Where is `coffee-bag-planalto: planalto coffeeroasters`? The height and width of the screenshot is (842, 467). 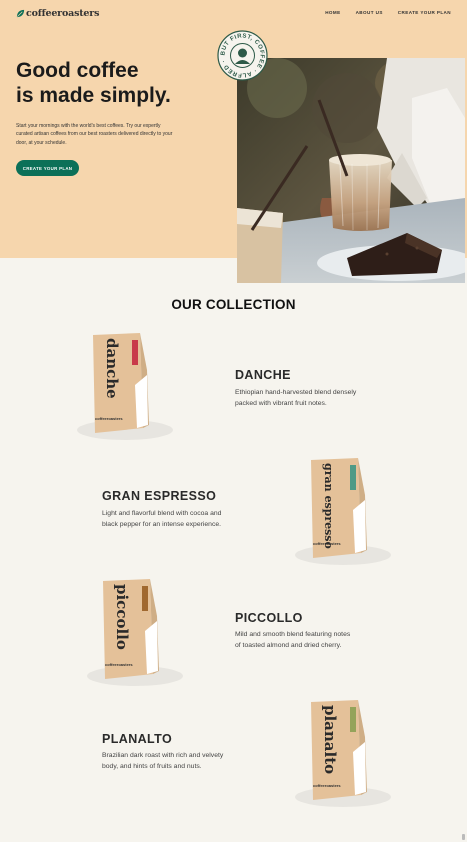
coffee-bag-planalto: planalto coffeeroasters is located at coordinates (343, 754).